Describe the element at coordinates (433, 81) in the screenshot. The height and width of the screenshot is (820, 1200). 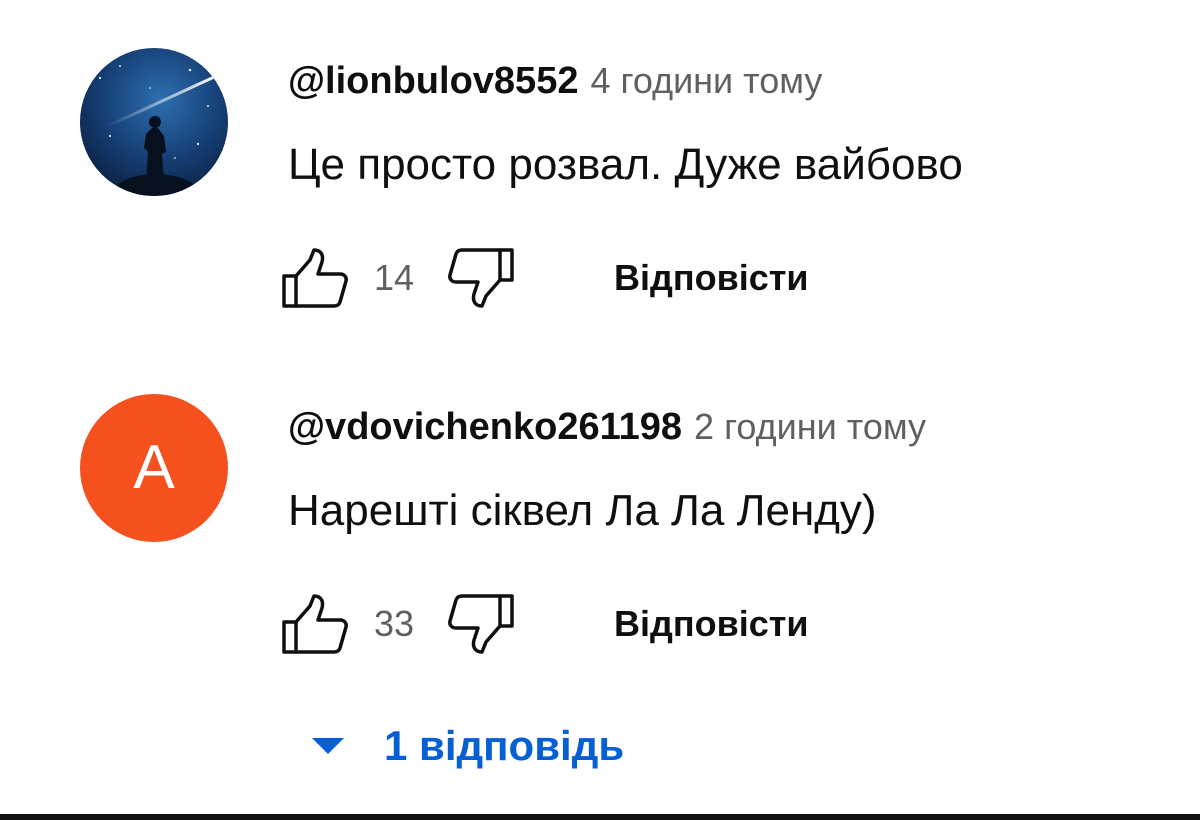
I see `comment-author: @lionbulov8552` at that location.